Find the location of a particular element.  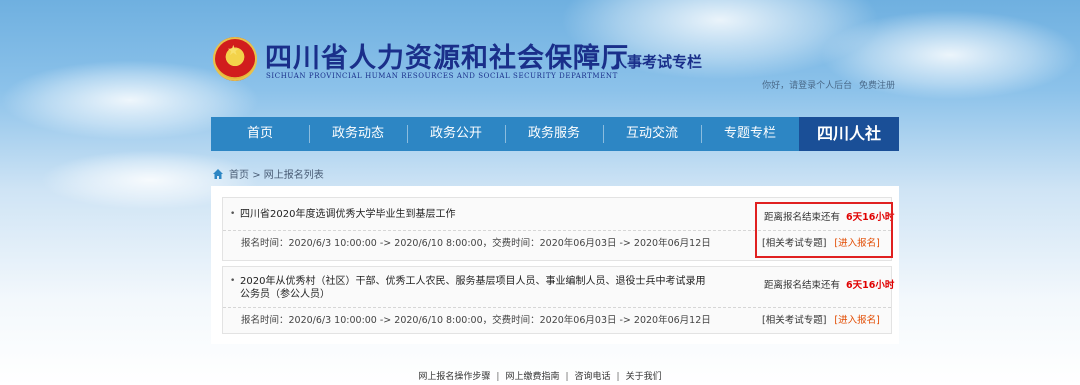

nav-item-home: 首页 is located at coordinates (260, 134).